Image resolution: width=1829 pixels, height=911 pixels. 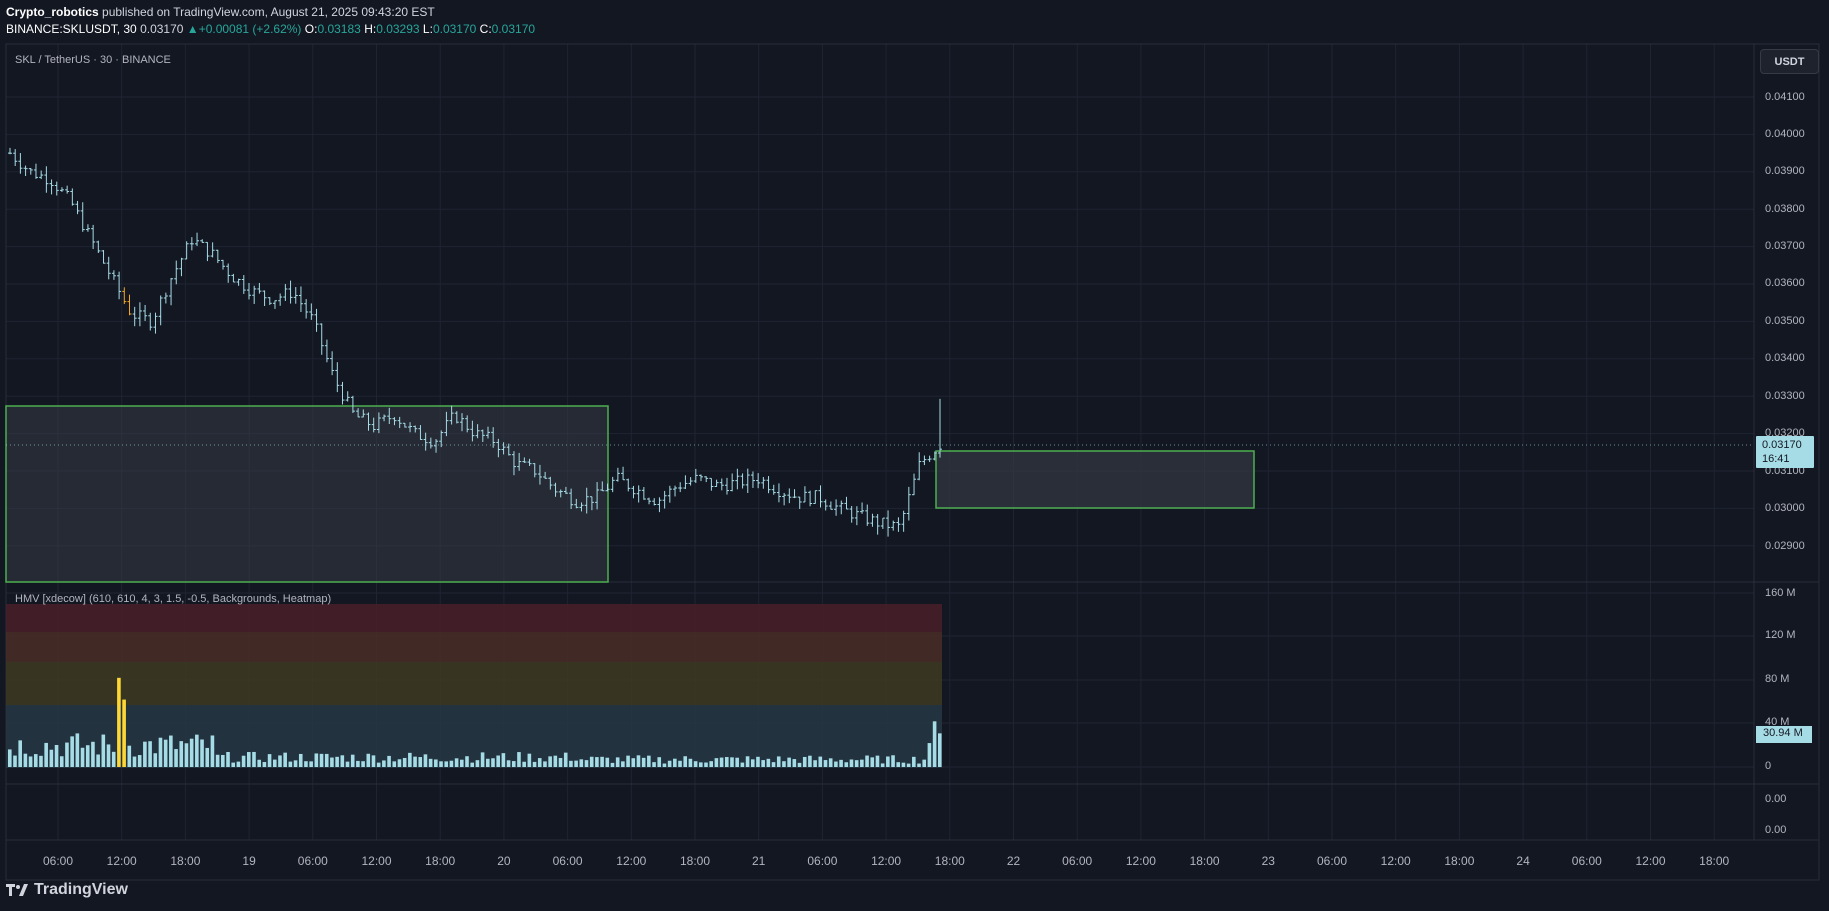 I want to click on time-tick: 18:00, so click(x=1459, y=861).